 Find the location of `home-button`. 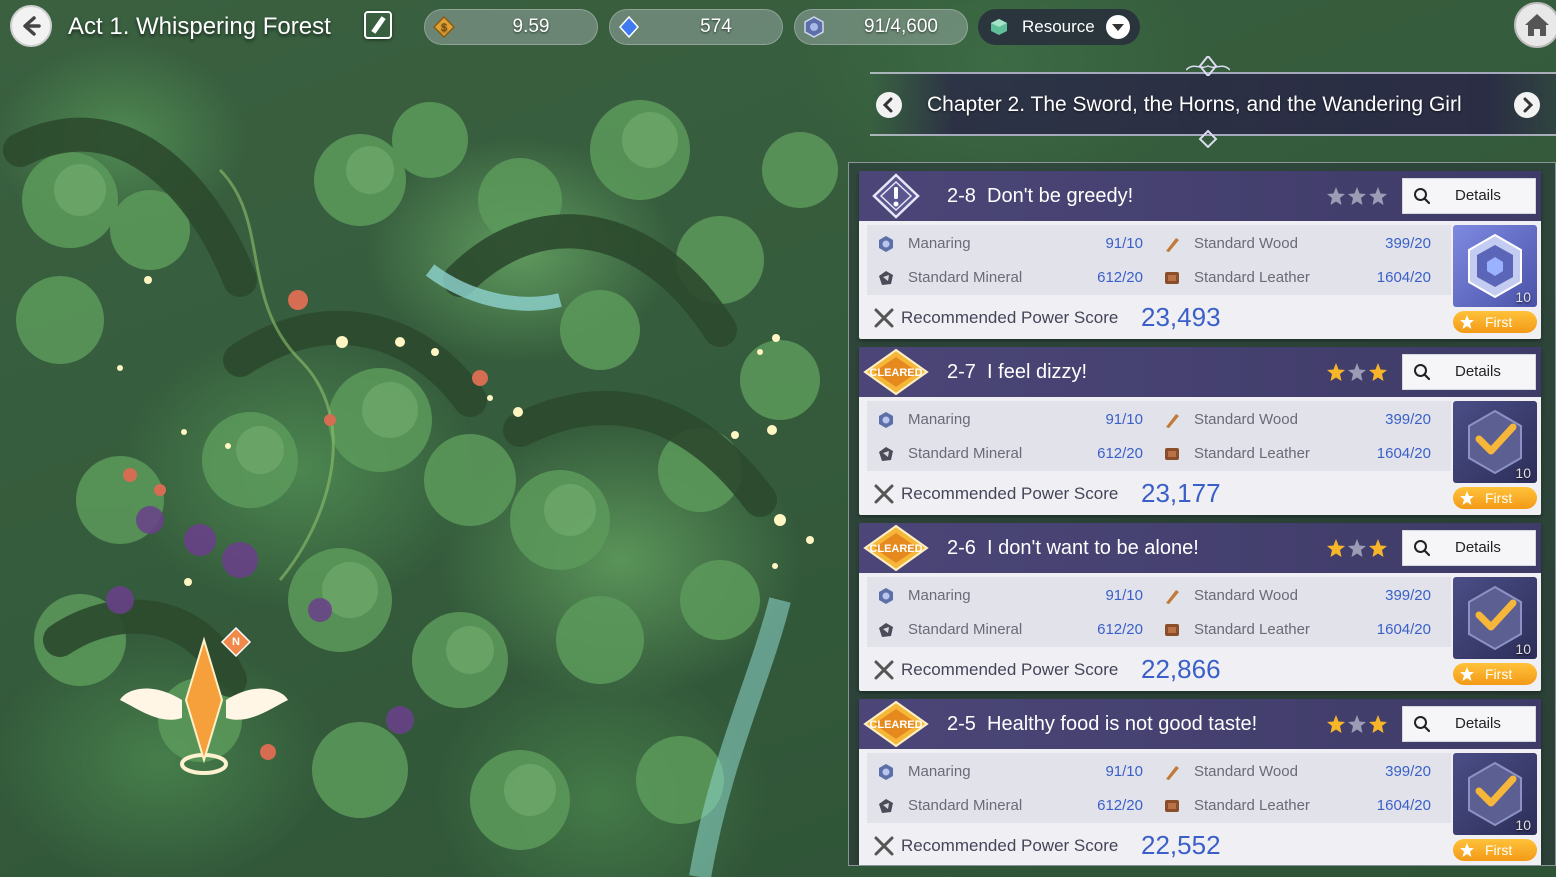

home-button is located at coordinates (1535, 25).